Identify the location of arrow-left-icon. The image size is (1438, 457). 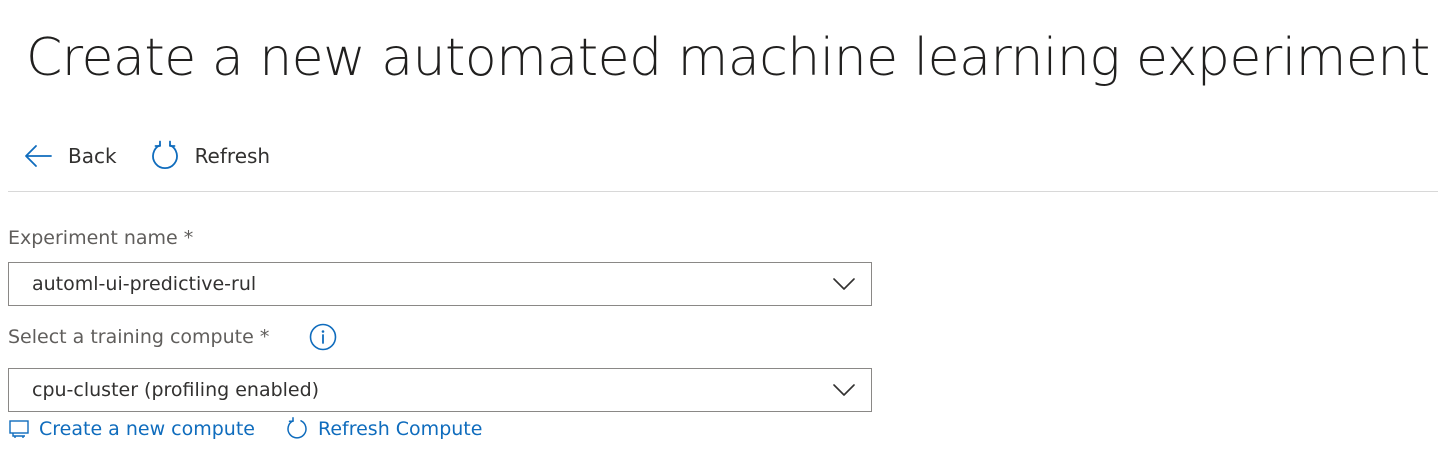
(38, 156).